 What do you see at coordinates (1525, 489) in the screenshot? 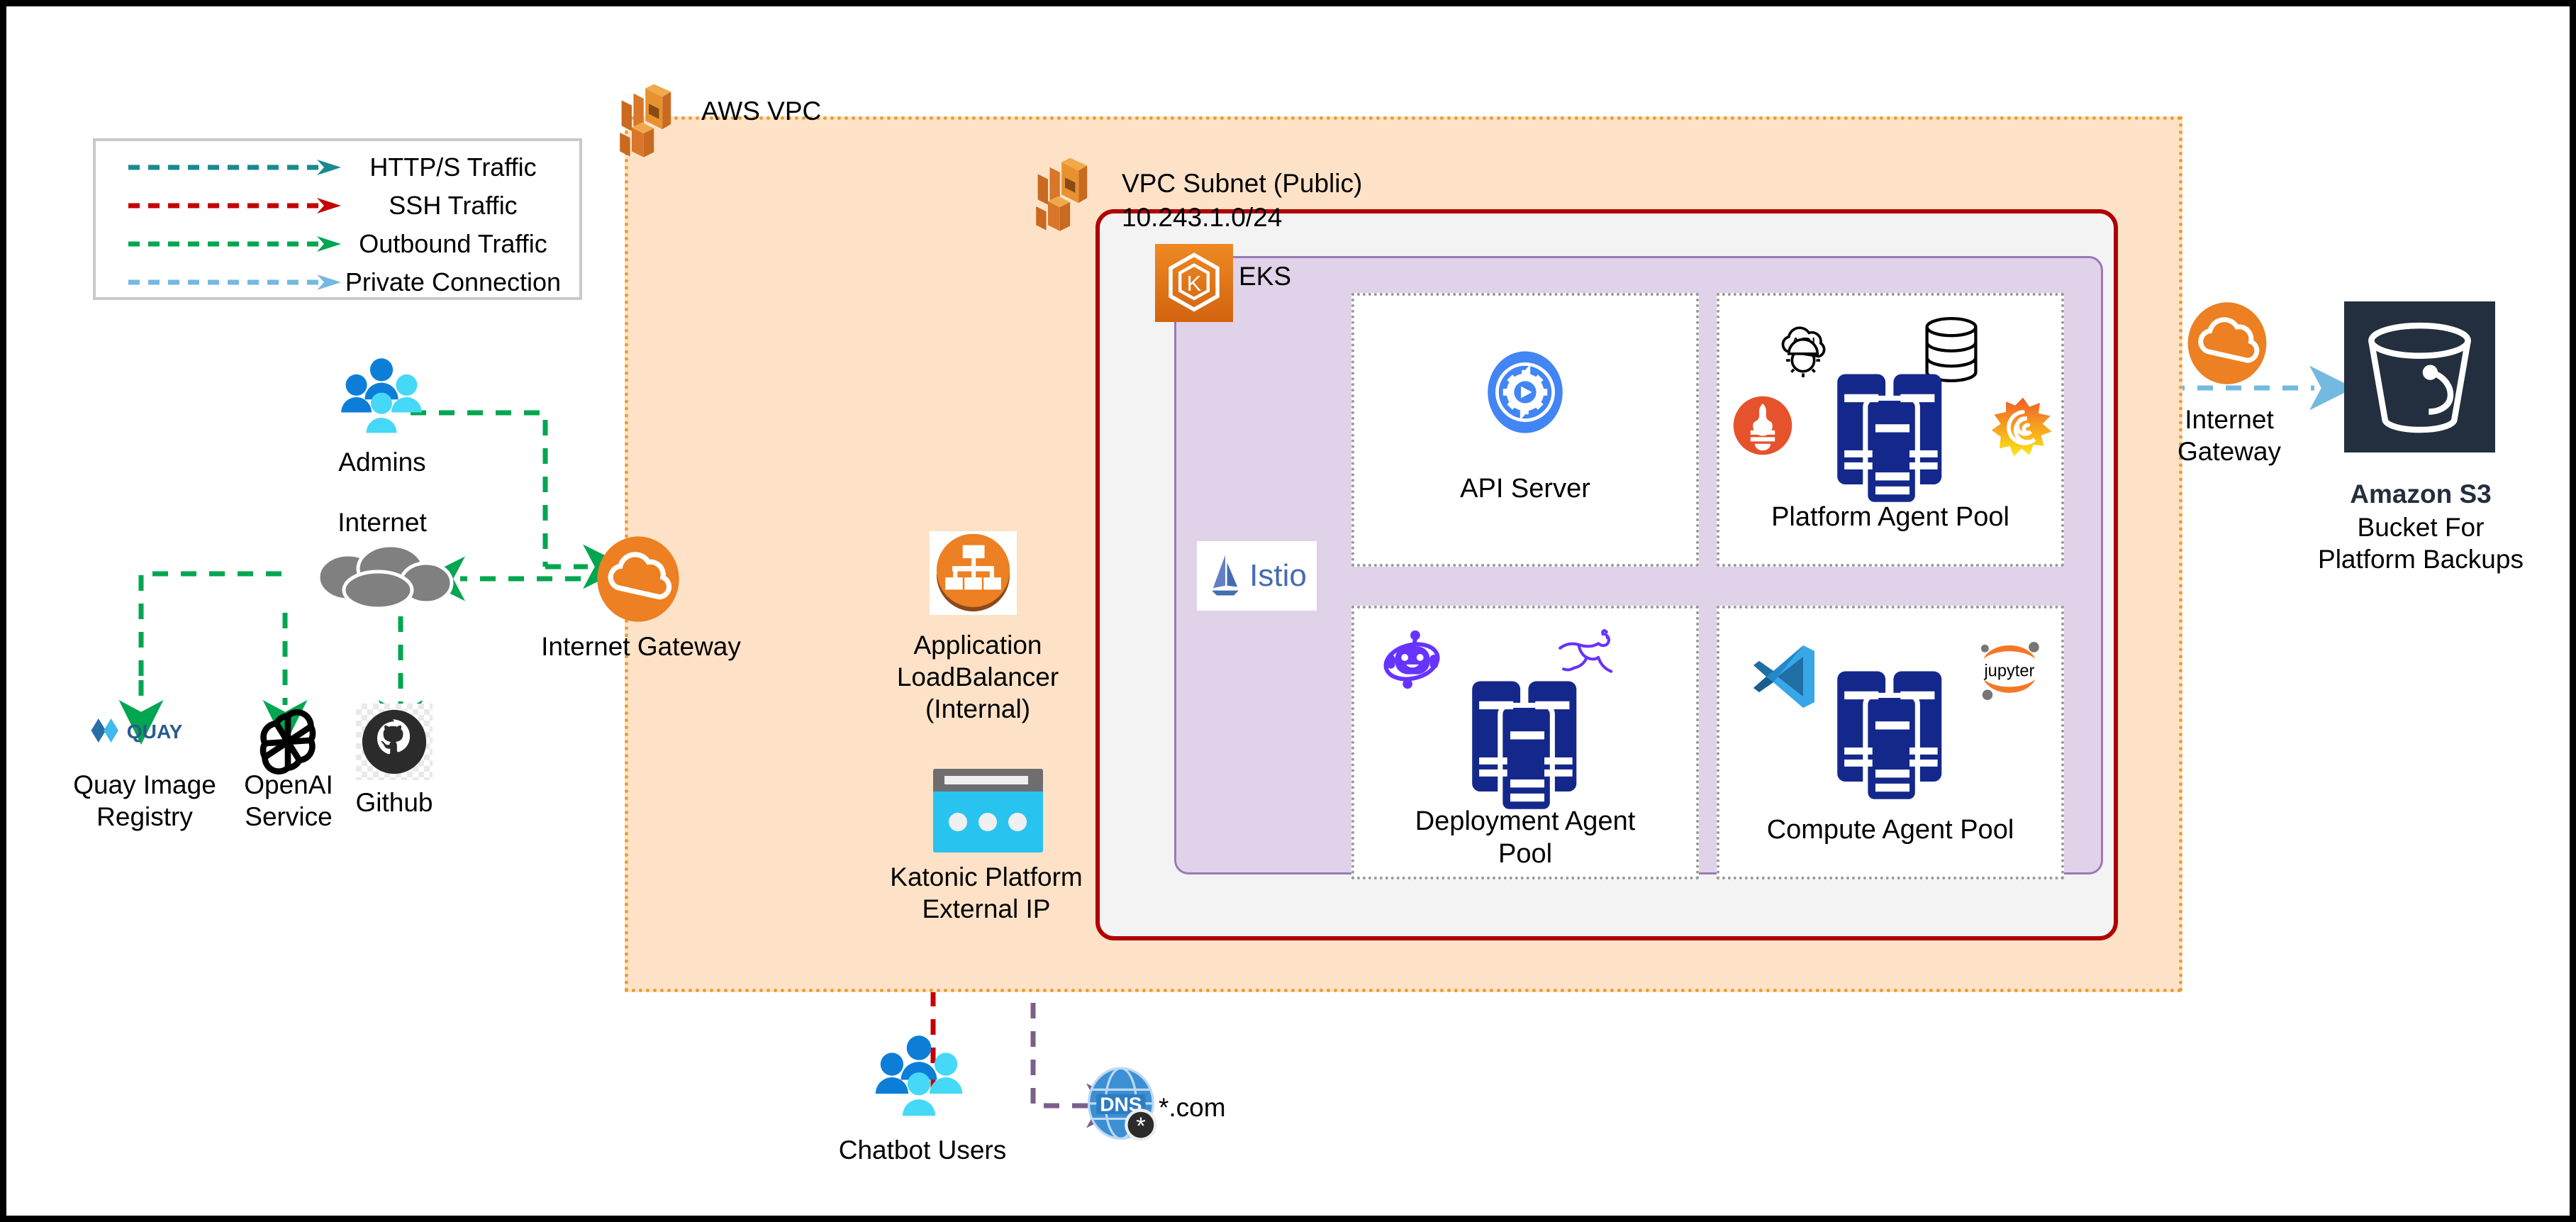
I see `pool-label-api-server: API Server` at bounding box center [1525, 489].